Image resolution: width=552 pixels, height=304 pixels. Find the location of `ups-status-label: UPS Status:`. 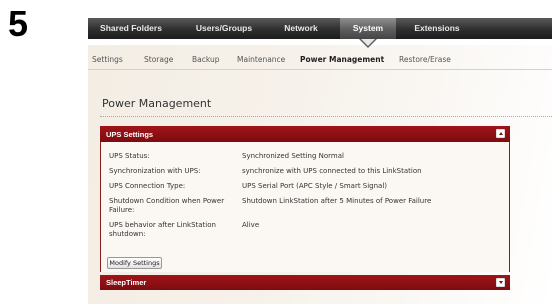

ups-status-label: UPS Status: is located at coordinates (129, 156).